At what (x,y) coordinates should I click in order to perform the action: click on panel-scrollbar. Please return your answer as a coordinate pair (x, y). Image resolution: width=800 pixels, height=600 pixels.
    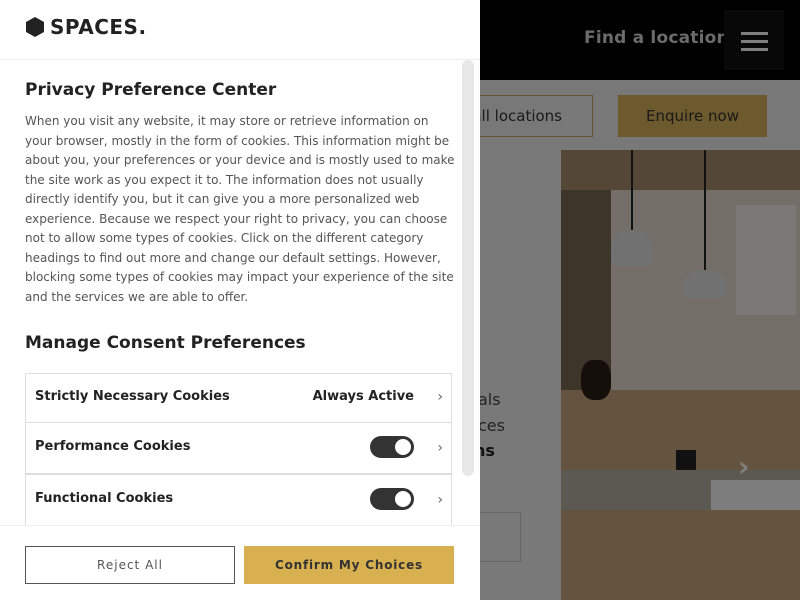
    Looking at the image, I should click on (468, 268).